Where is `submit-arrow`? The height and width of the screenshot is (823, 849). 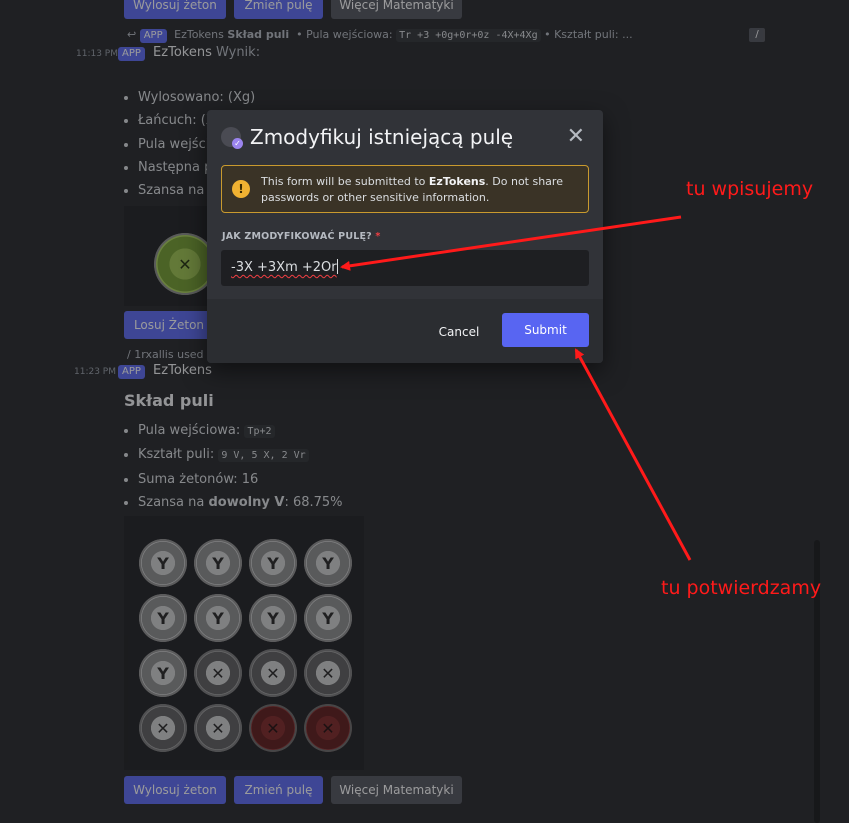
submit-arrow is located at coordinates (633, 454).